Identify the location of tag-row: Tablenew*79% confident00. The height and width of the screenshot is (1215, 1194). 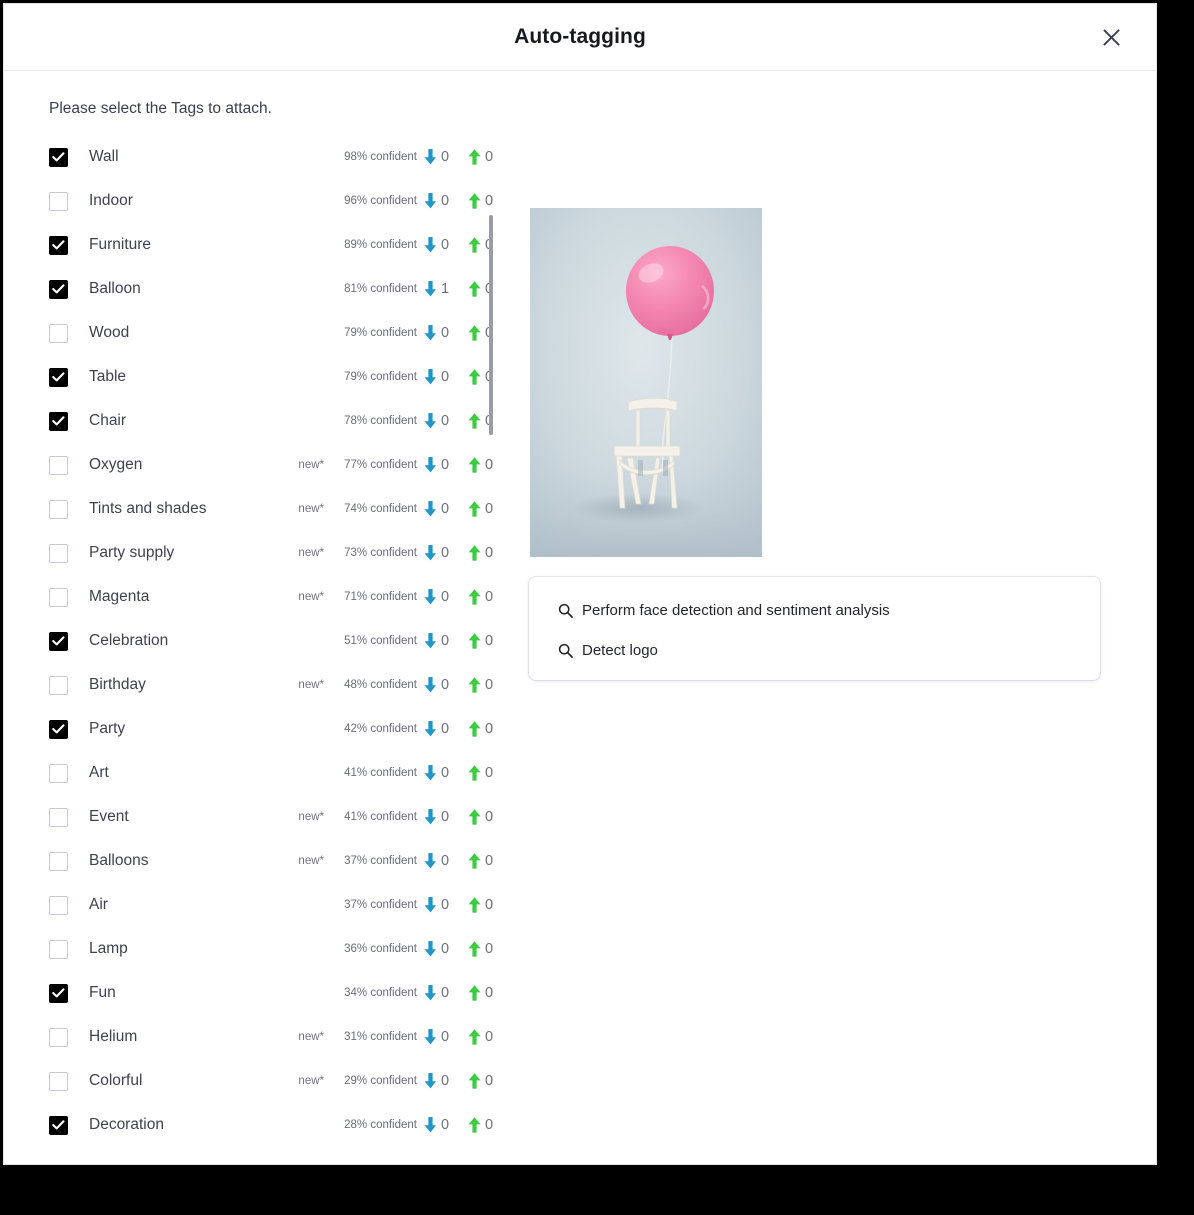
(271, 377).